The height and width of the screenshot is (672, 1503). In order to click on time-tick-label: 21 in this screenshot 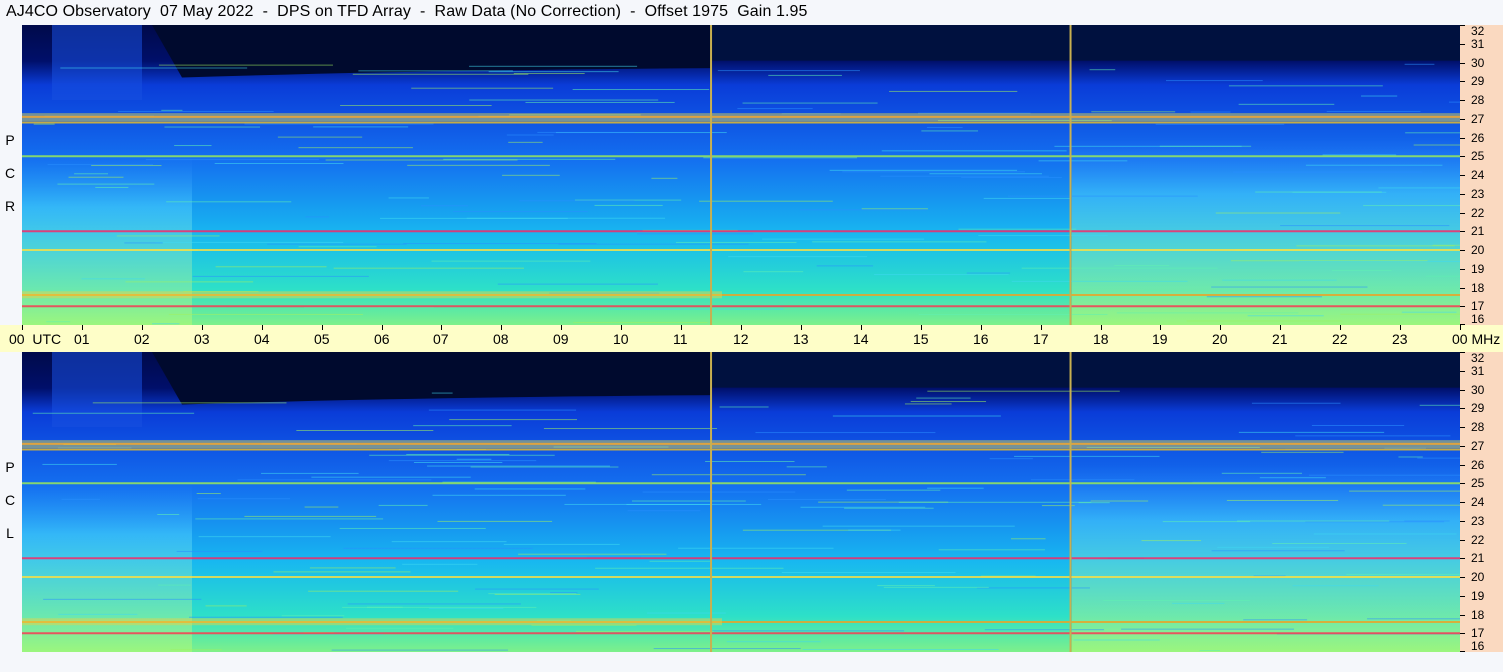, I will do `click(1280, 339)`.